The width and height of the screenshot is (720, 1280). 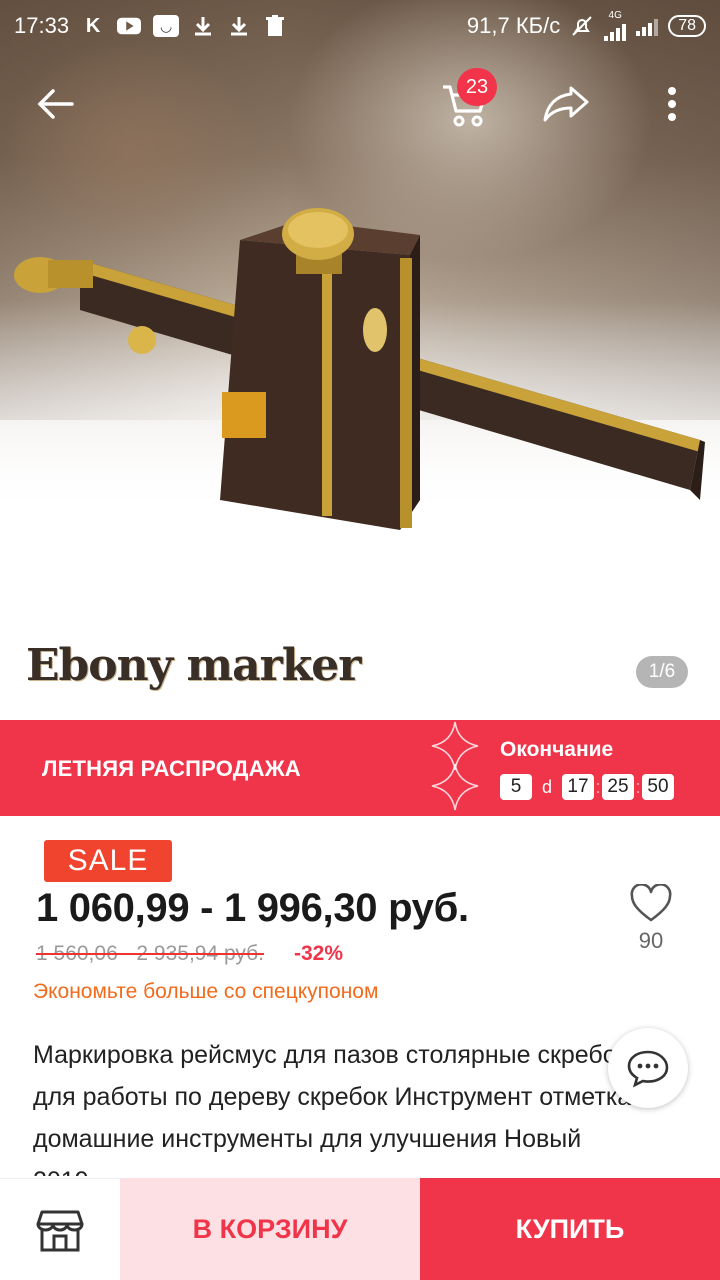 I want to click on aliexpress-icon: ◡, so click(x=166, y=26).